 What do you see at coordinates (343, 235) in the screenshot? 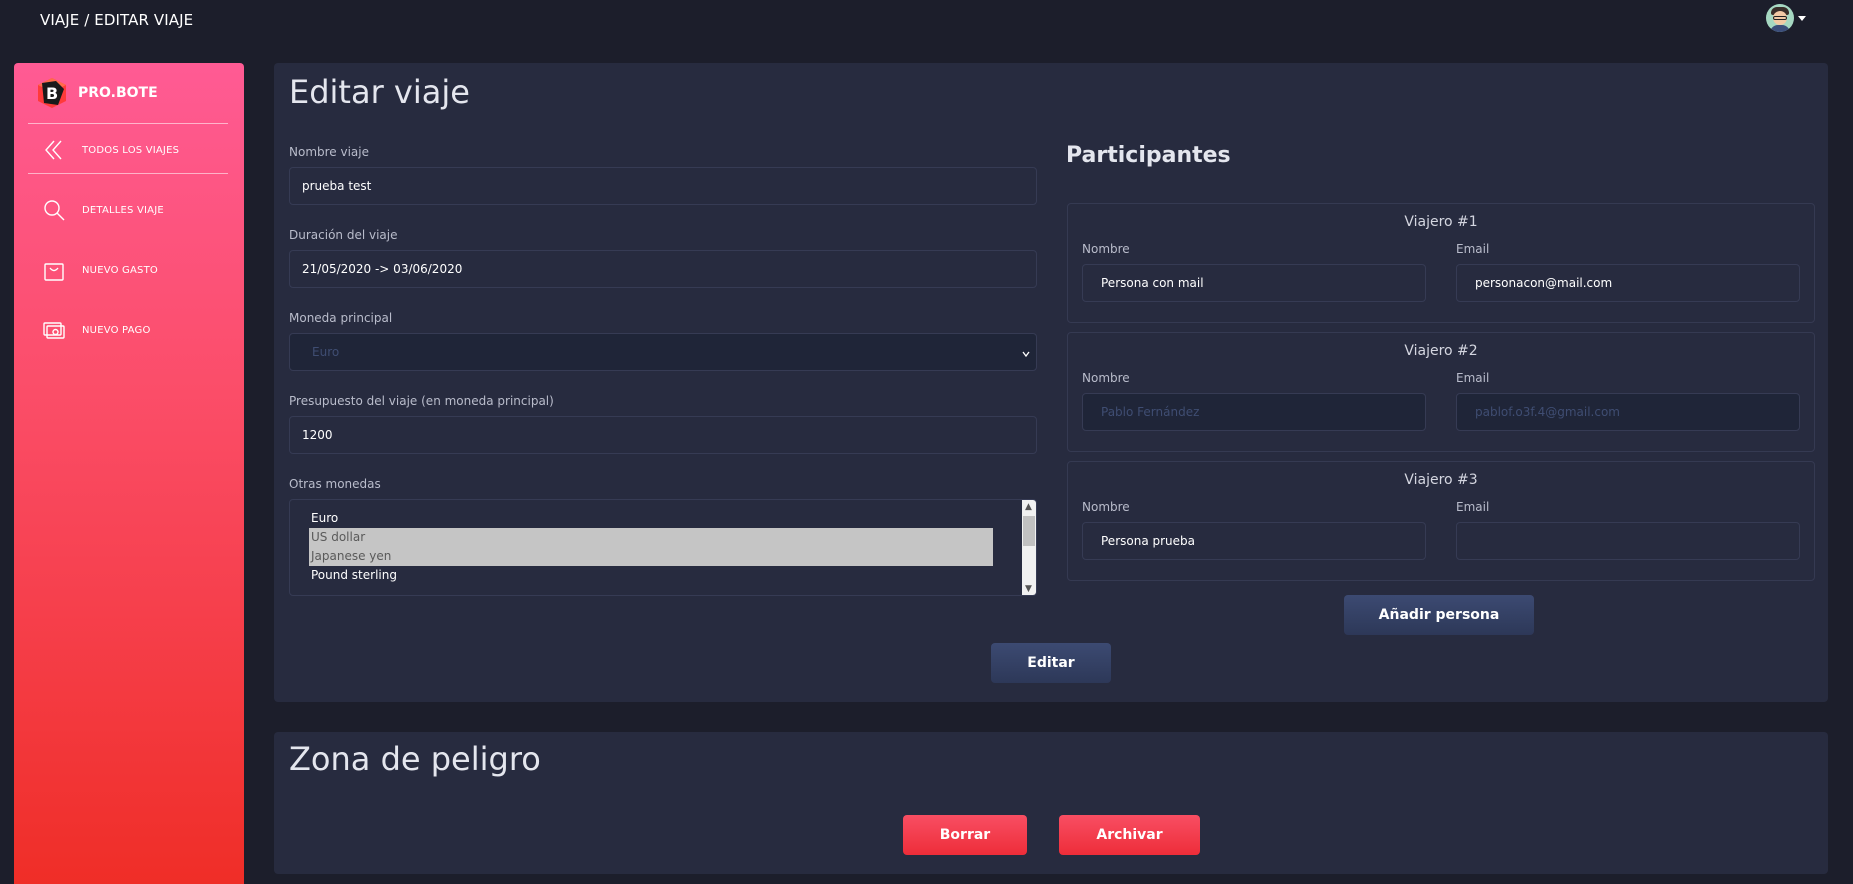
I see `duration-label: Duración del viaje` at bounding box center [343, 235].